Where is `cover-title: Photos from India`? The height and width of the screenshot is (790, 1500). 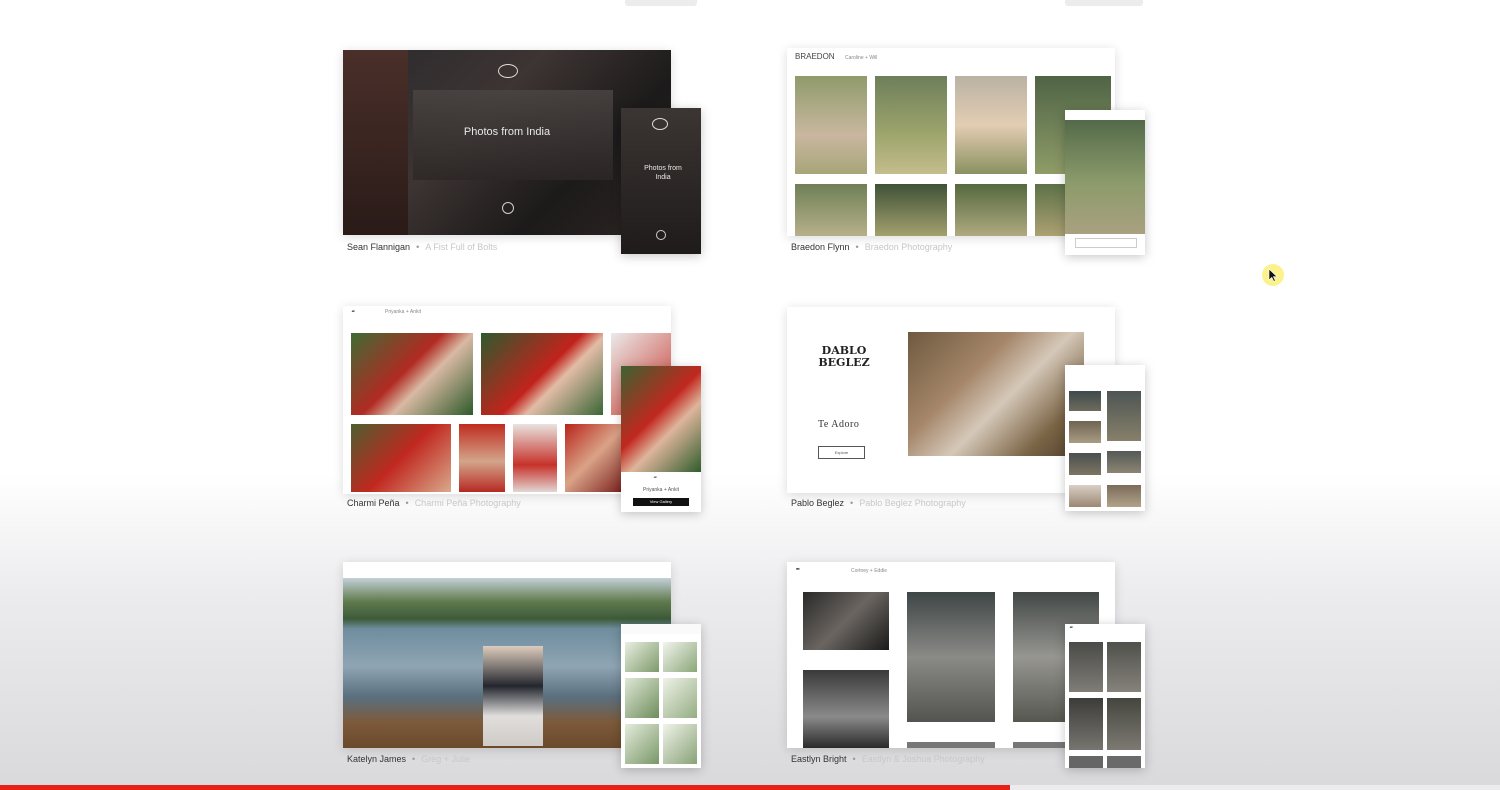 cover-title: Photos from India is located at coordinates (507, 132).